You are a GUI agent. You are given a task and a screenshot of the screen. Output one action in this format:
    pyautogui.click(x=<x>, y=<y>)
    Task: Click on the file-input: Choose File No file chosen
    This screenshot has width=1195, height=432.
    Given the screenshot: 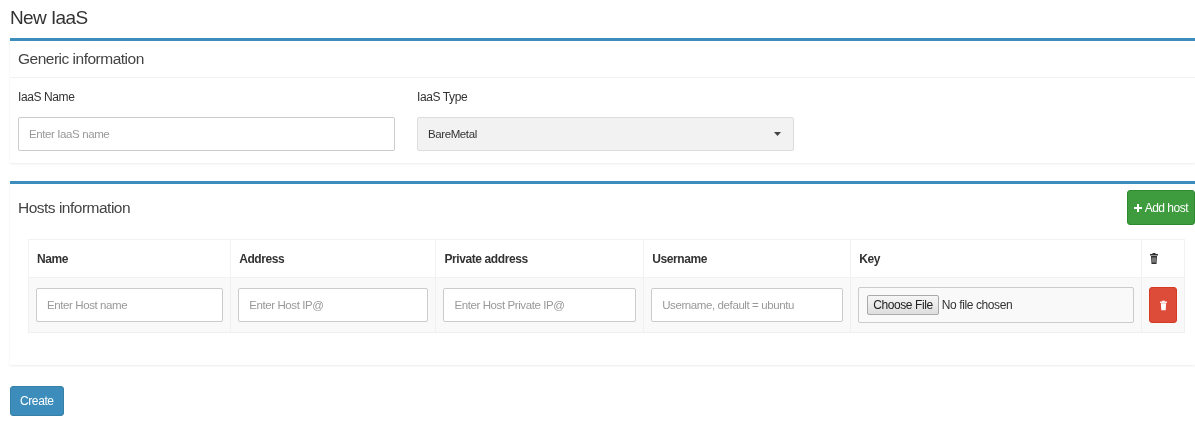 What is the action you would take?
    pyautogui.click(x=996, y=305)
    